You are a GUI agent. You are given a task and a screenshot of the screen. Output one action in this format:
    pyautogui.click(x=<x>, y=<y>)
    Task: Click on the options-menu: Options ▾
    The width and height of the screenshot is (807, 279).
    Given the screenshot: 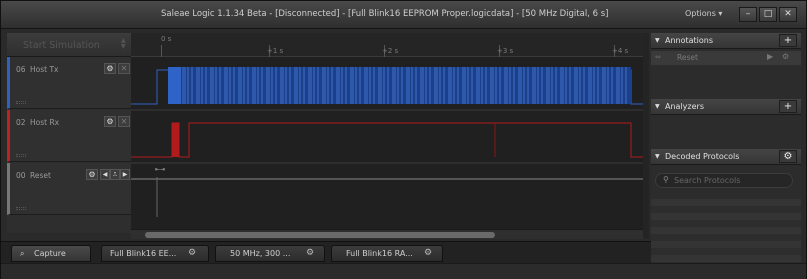 What is the action you would take?
    pyautogui.click(x=703, y=13)
    